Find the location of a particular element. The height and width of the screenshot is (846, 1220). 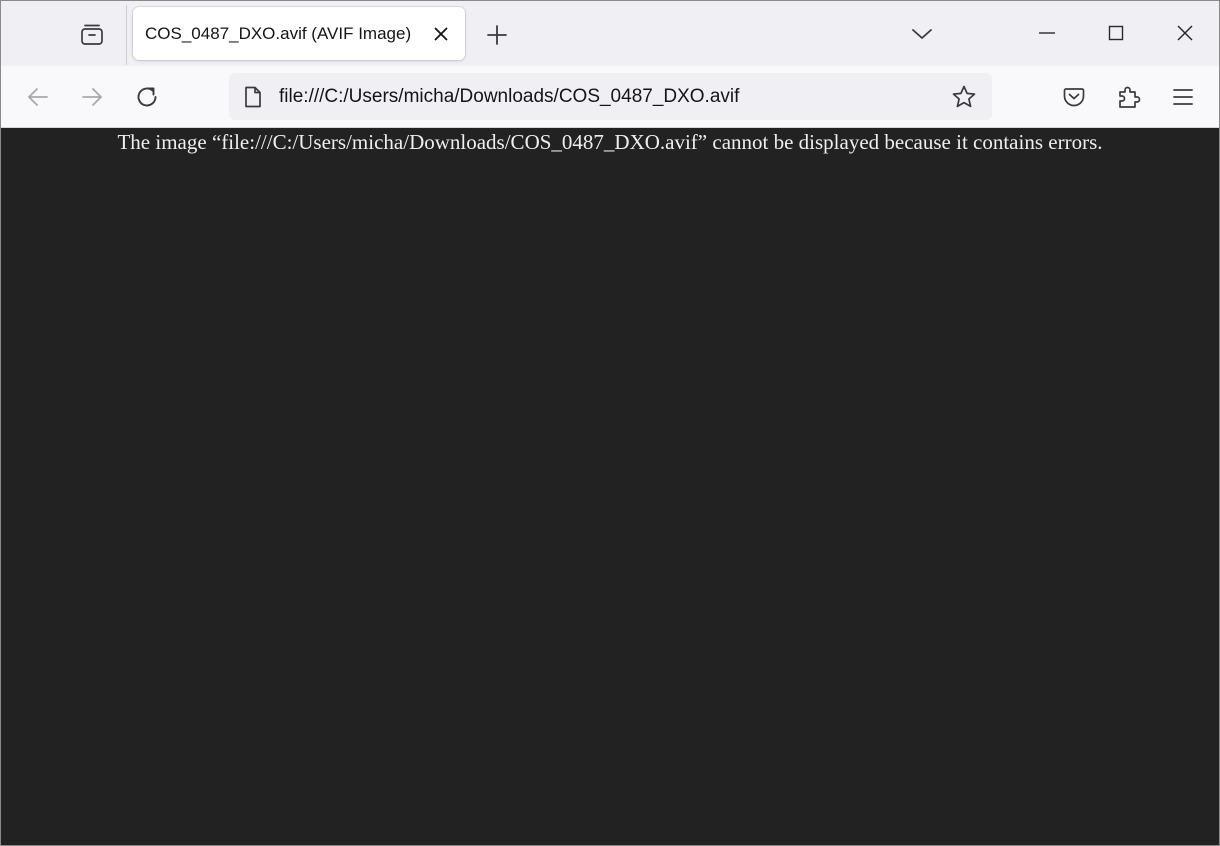

tab-divider is located at coordinates (126, 35).